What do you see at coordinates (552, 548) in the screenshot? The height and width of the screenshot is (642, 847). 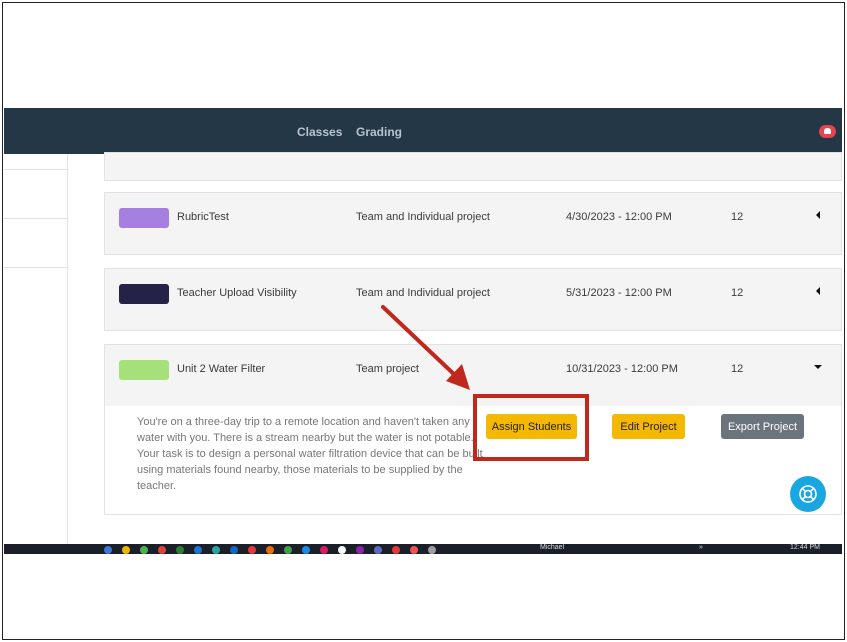 I see `taskbar-user-label: Michael` at bounding box center [552, 548].